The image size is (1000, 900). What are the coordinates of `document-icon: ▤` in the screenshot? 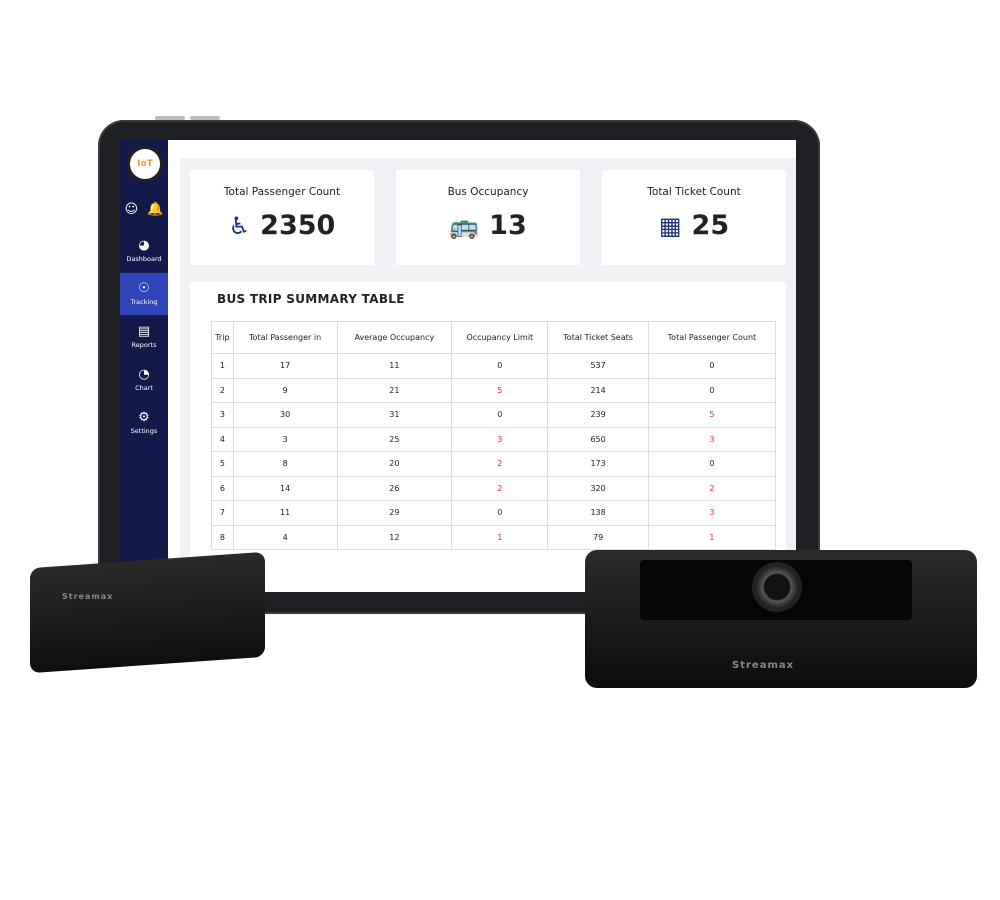 It's located at (144, 331).